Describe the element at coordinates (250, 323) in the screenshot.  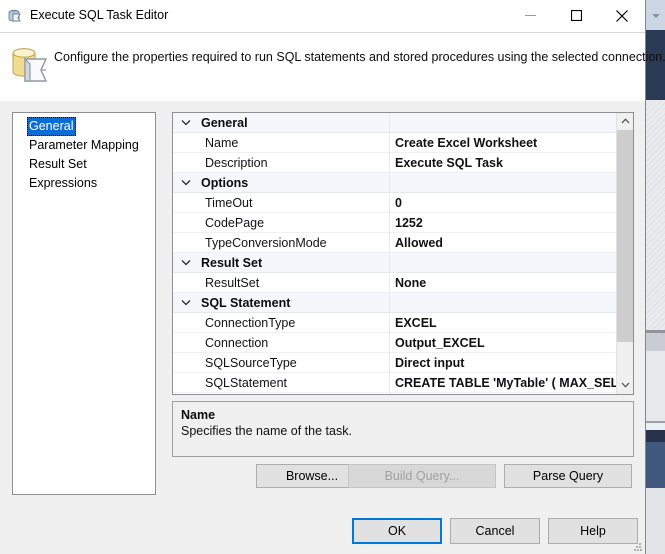
I see `property-name: ConnectionType` at that location.